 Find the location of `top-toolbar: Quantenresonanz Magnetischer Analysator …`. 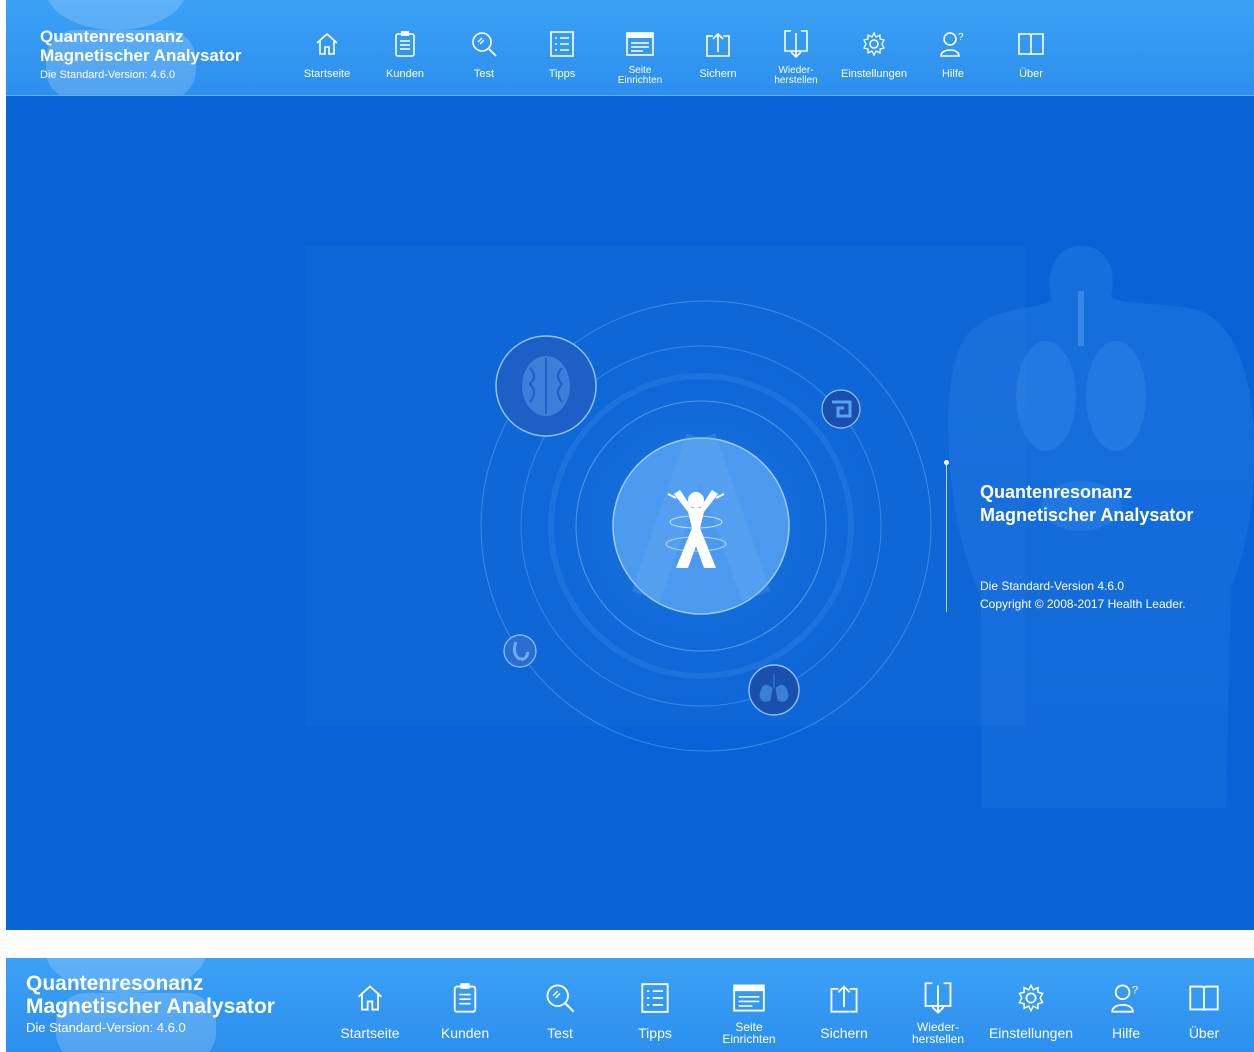

top-toolbar: Quantenresonanz Magnetischer Analysator … is located at coordinates (630, 48).